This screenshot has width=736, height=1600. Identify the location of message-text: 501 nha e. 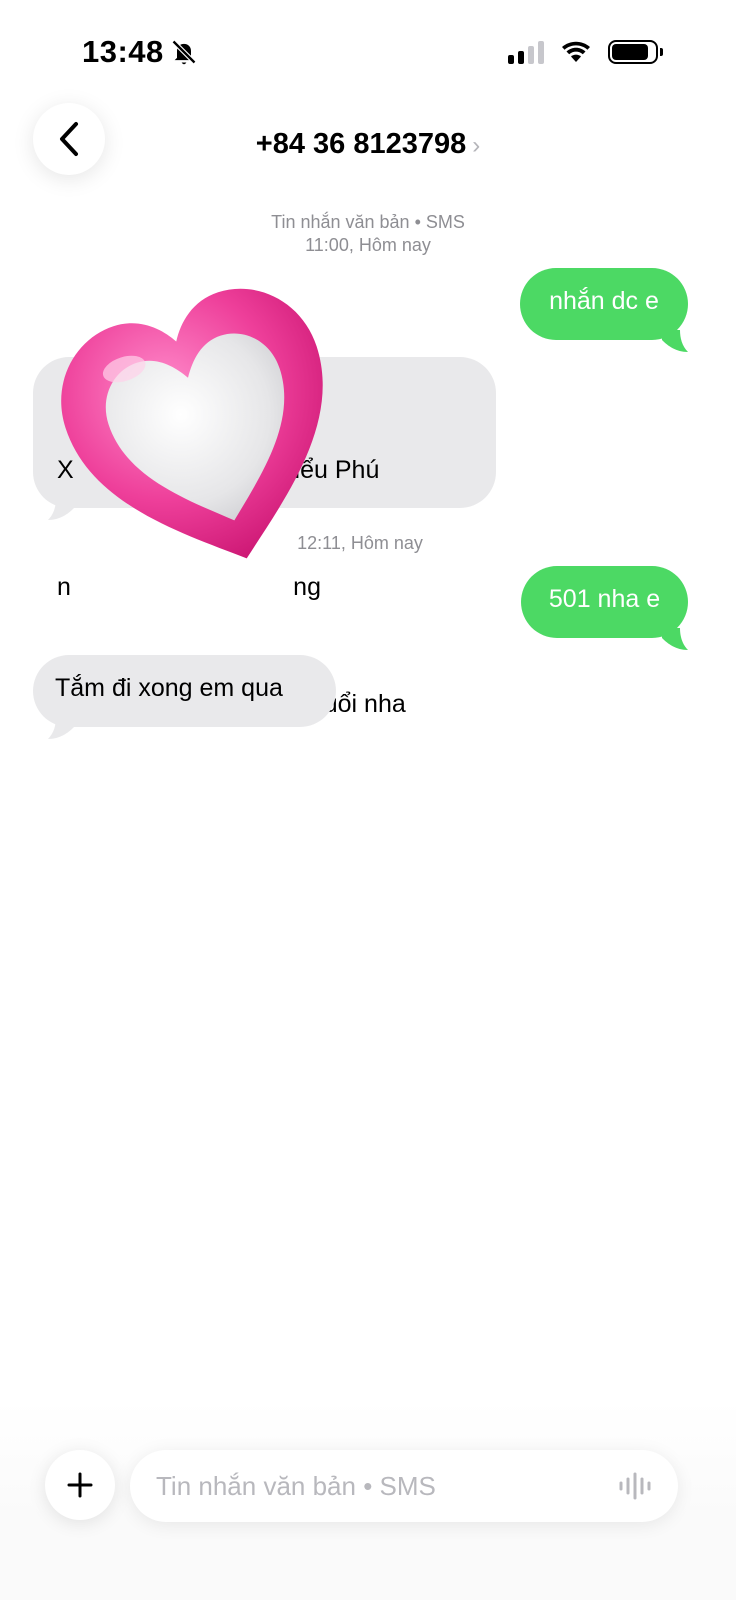
(604, 599).